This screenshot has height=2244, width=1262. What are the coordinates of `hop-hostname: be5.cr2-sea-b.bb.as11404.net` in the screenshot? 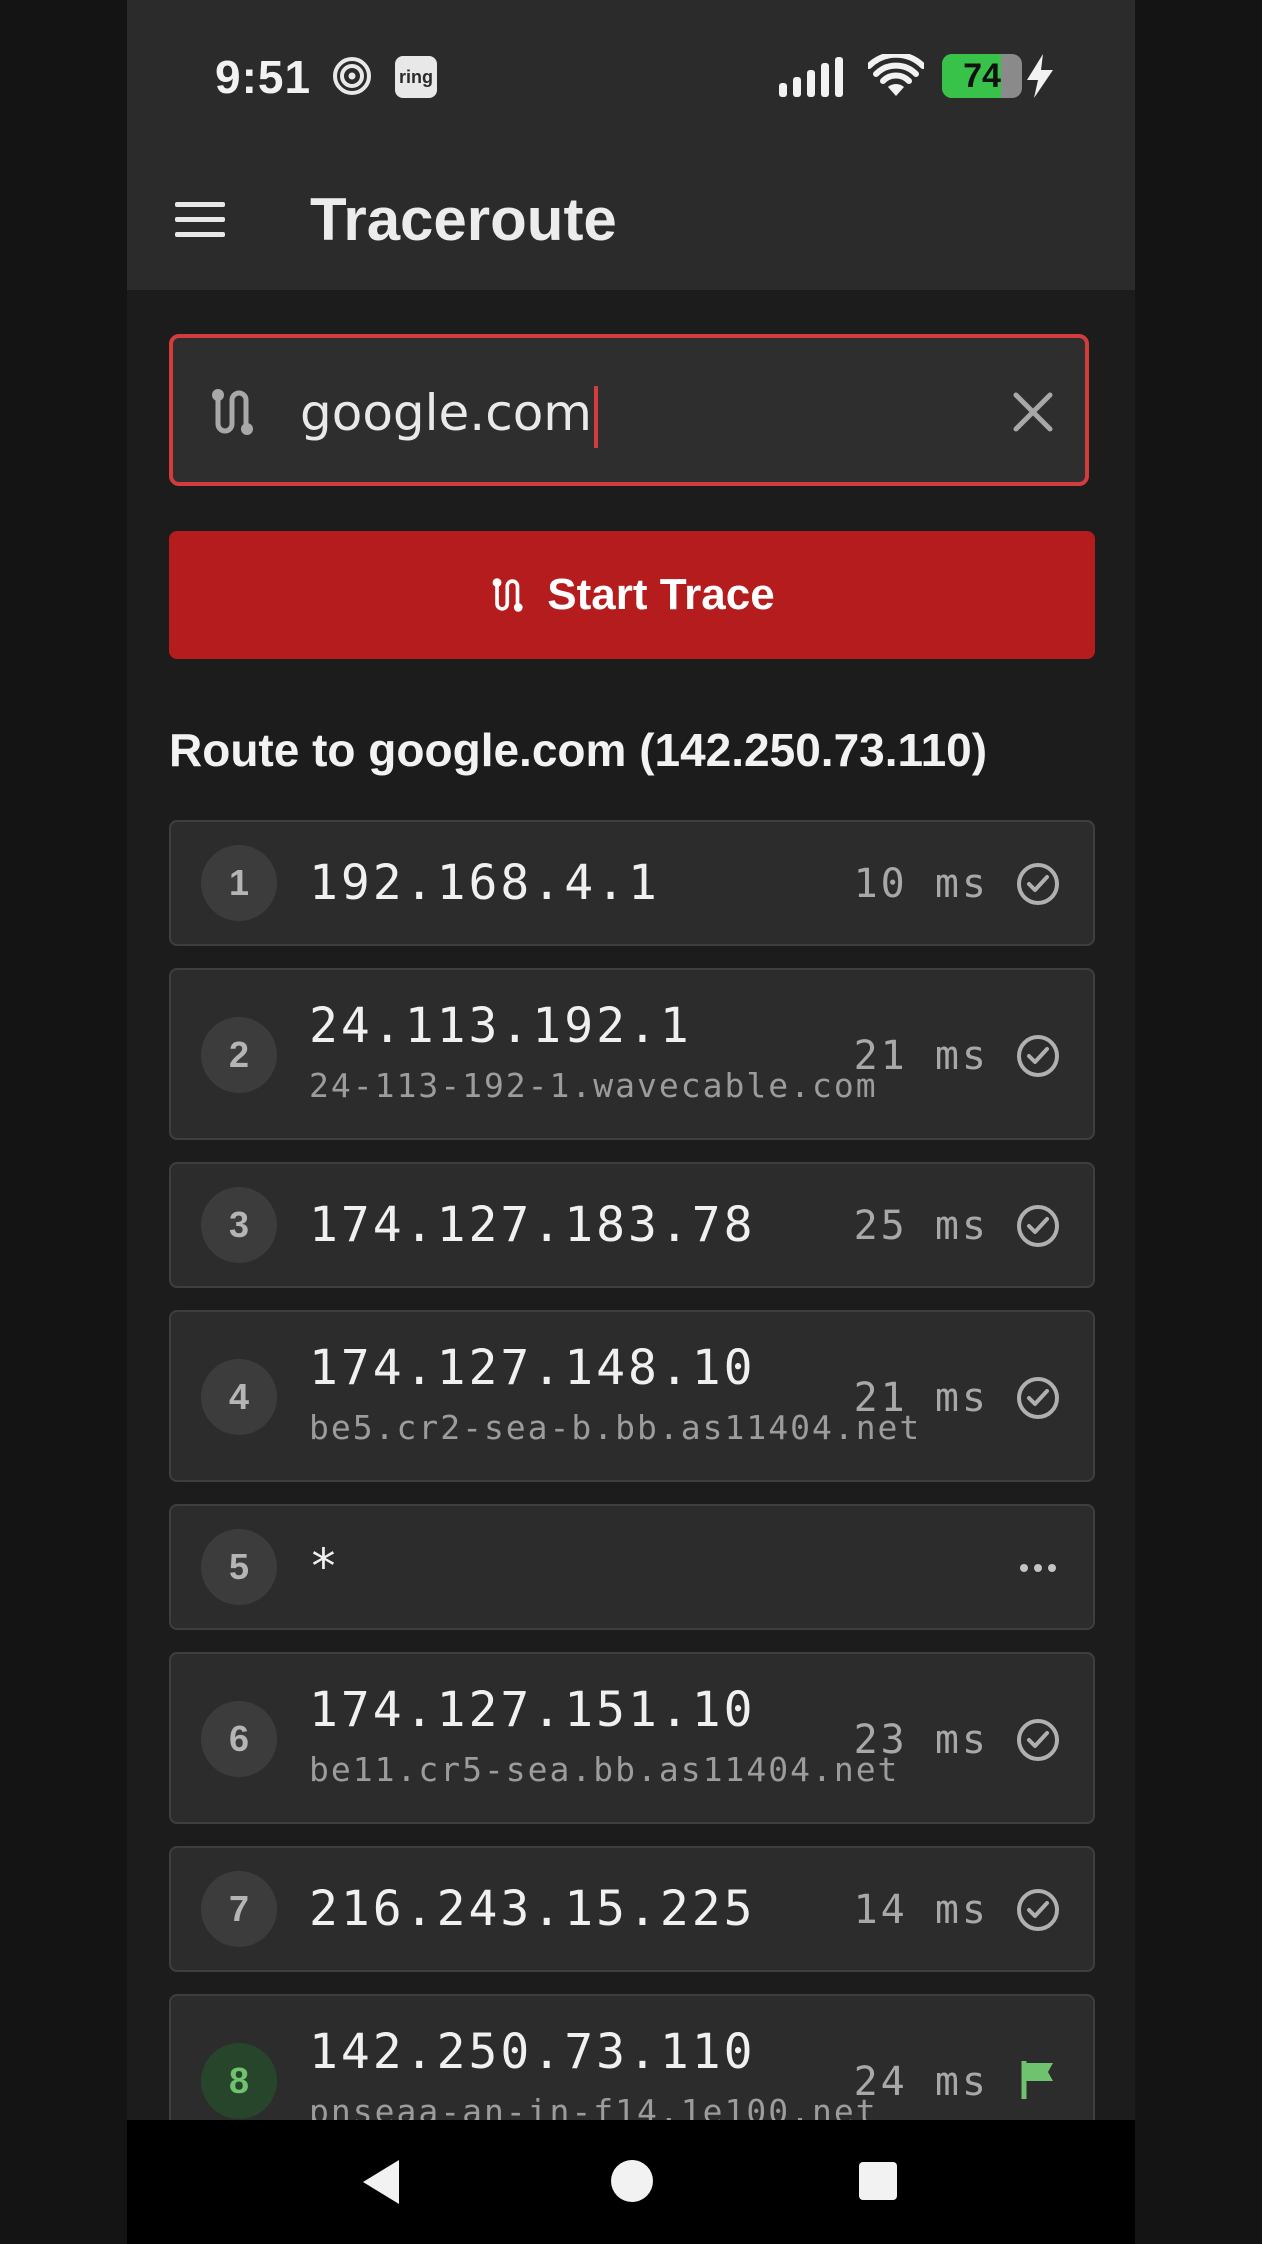 It's located at (615, 1427).